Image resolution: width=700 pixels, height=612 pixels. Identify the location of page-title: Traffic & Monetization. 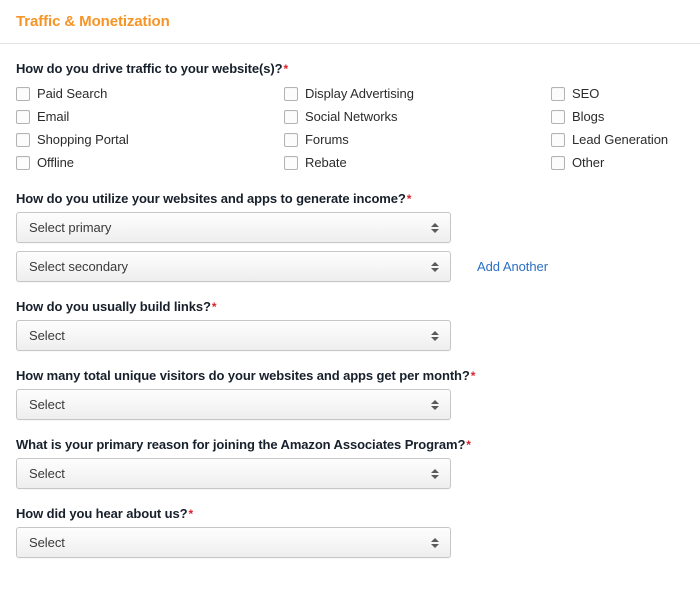
(93, 21).